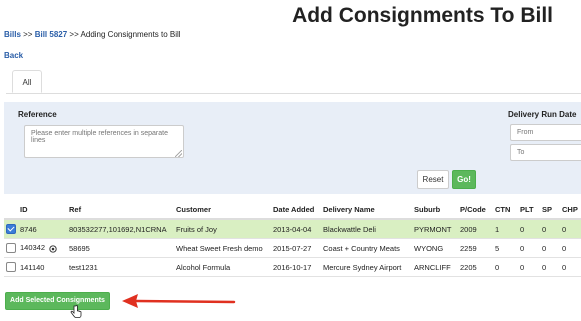 The image size is (581, 321). I want to click on cell-ctn: 0, so click(507, 267).